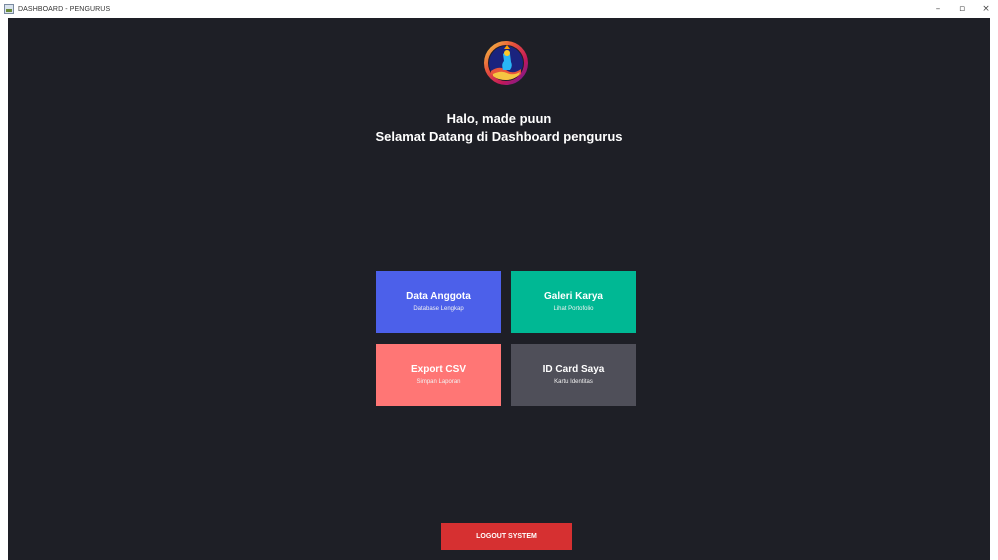  I want to click on card-title: Export CSV, so click(438, 369).